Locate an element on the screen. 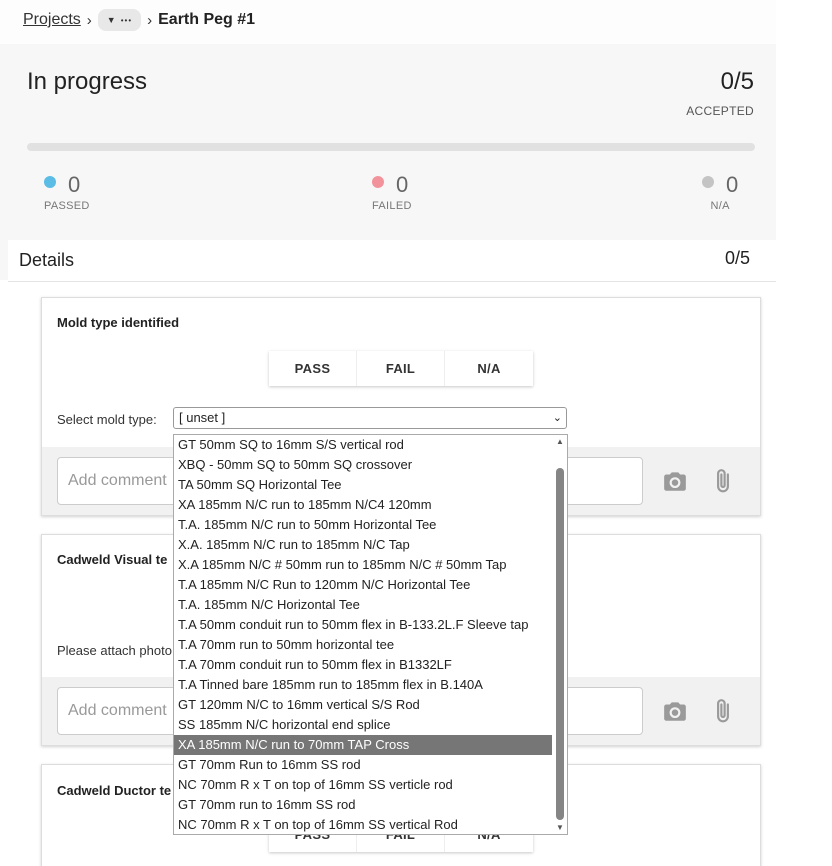 Image resolution: width=832 pixels, height=866 pixels. na-label: N/A is located at coordinates (720, 206).